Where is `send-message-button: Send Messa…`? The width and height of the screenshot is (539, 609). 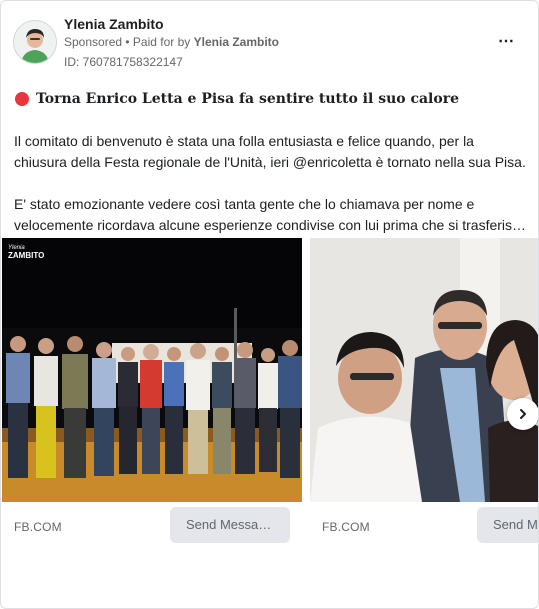
send-message-button: Send Messa… is located at coordinates (230, 525).